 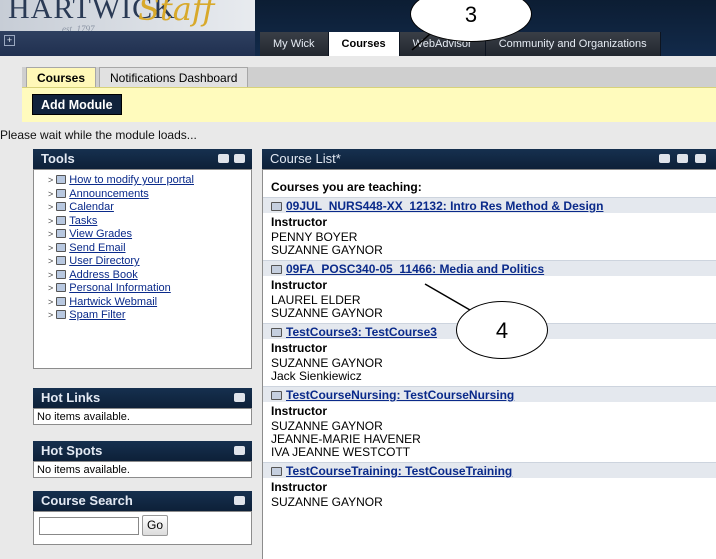 What do you see at coordinates (421, 42) in the screenshot?
I see `callout-3-pointer` at bounding box center [421, 42].